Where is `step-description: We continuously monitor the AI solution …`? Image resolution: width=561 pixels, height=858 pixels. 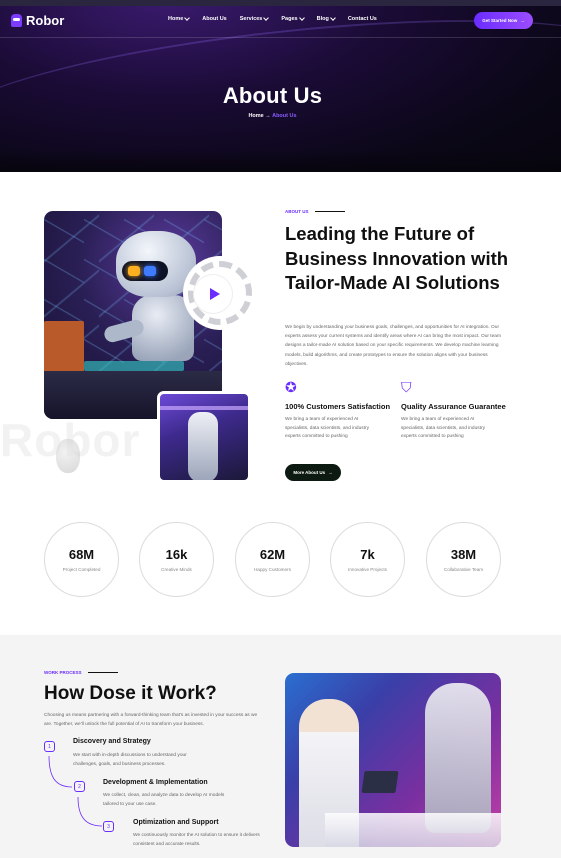 step-description: We continuously monitor the AI solution … is located at coordinates (196, 840).